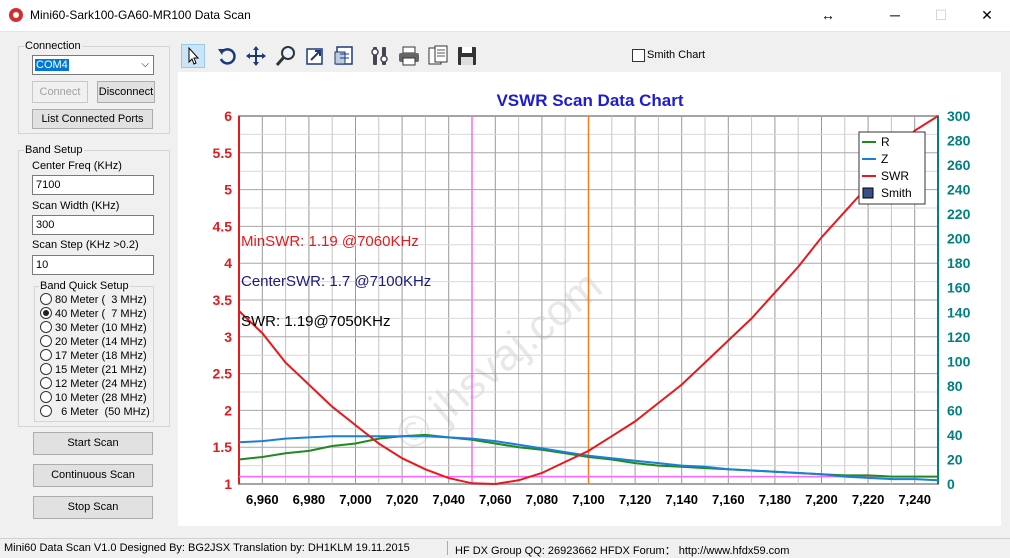 This screenshot has width=1010, height=558. Describe the element at coordinates (959, 263) in the screenshot. I see `y-right-tick-label: 180` at that location.